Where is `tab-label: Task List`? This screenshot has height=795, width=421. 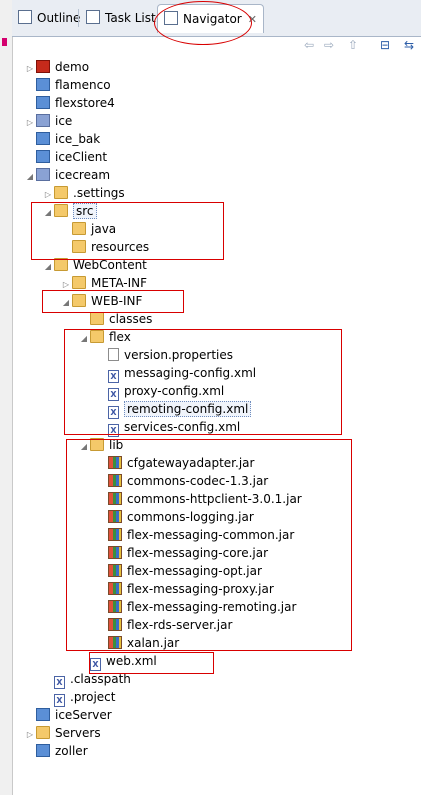
tab-label: Task List is located at coordinates (130, 18).